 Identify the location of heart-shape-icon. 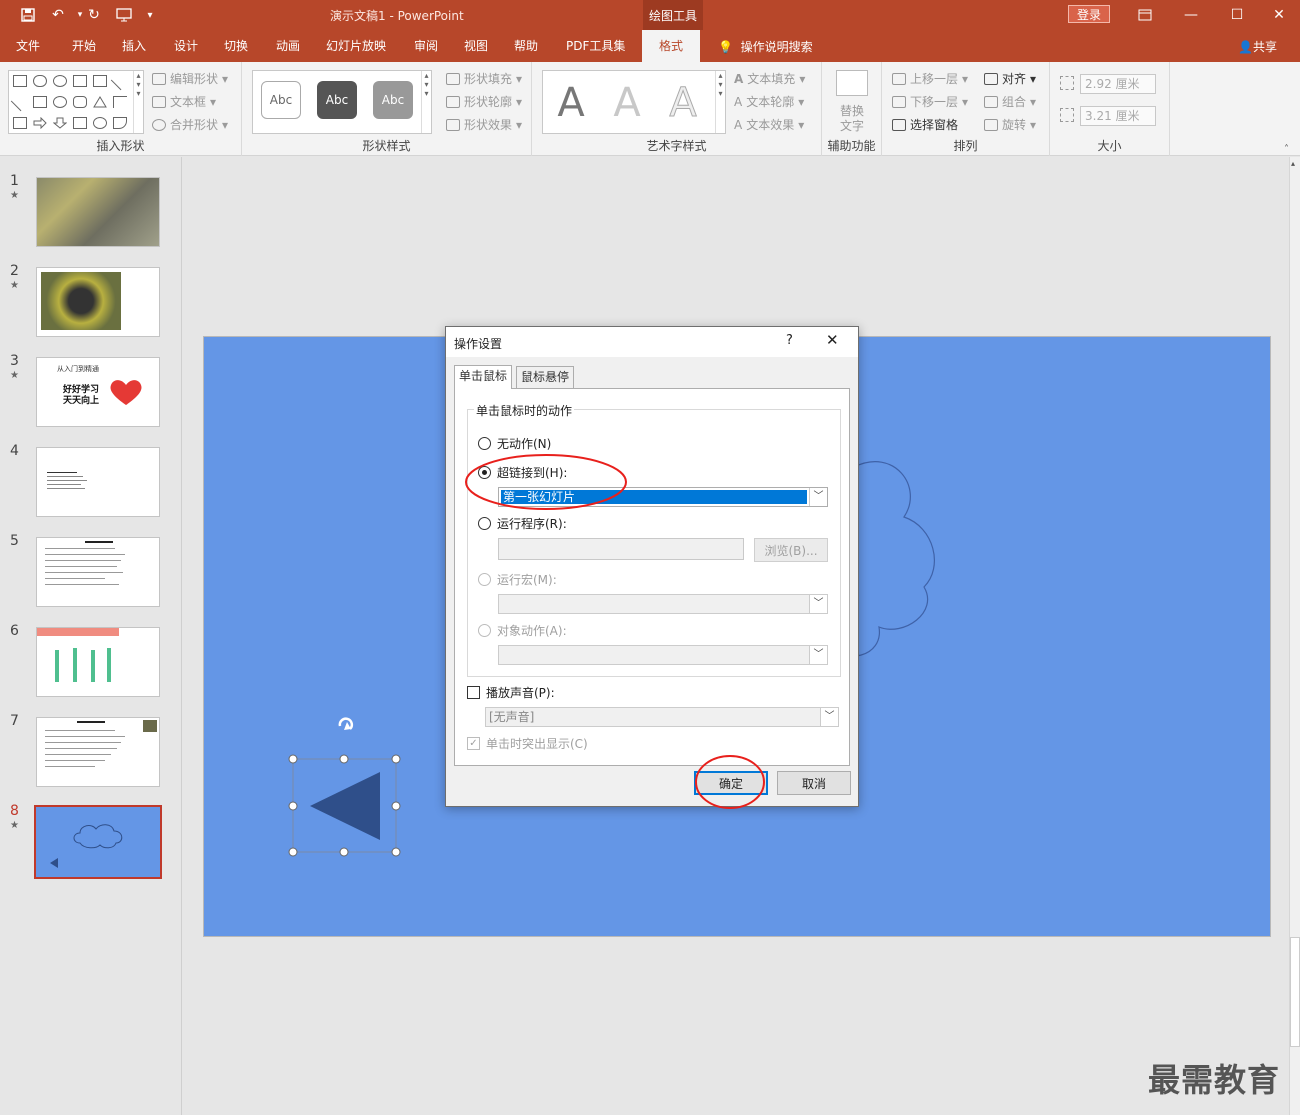
(60, 81).